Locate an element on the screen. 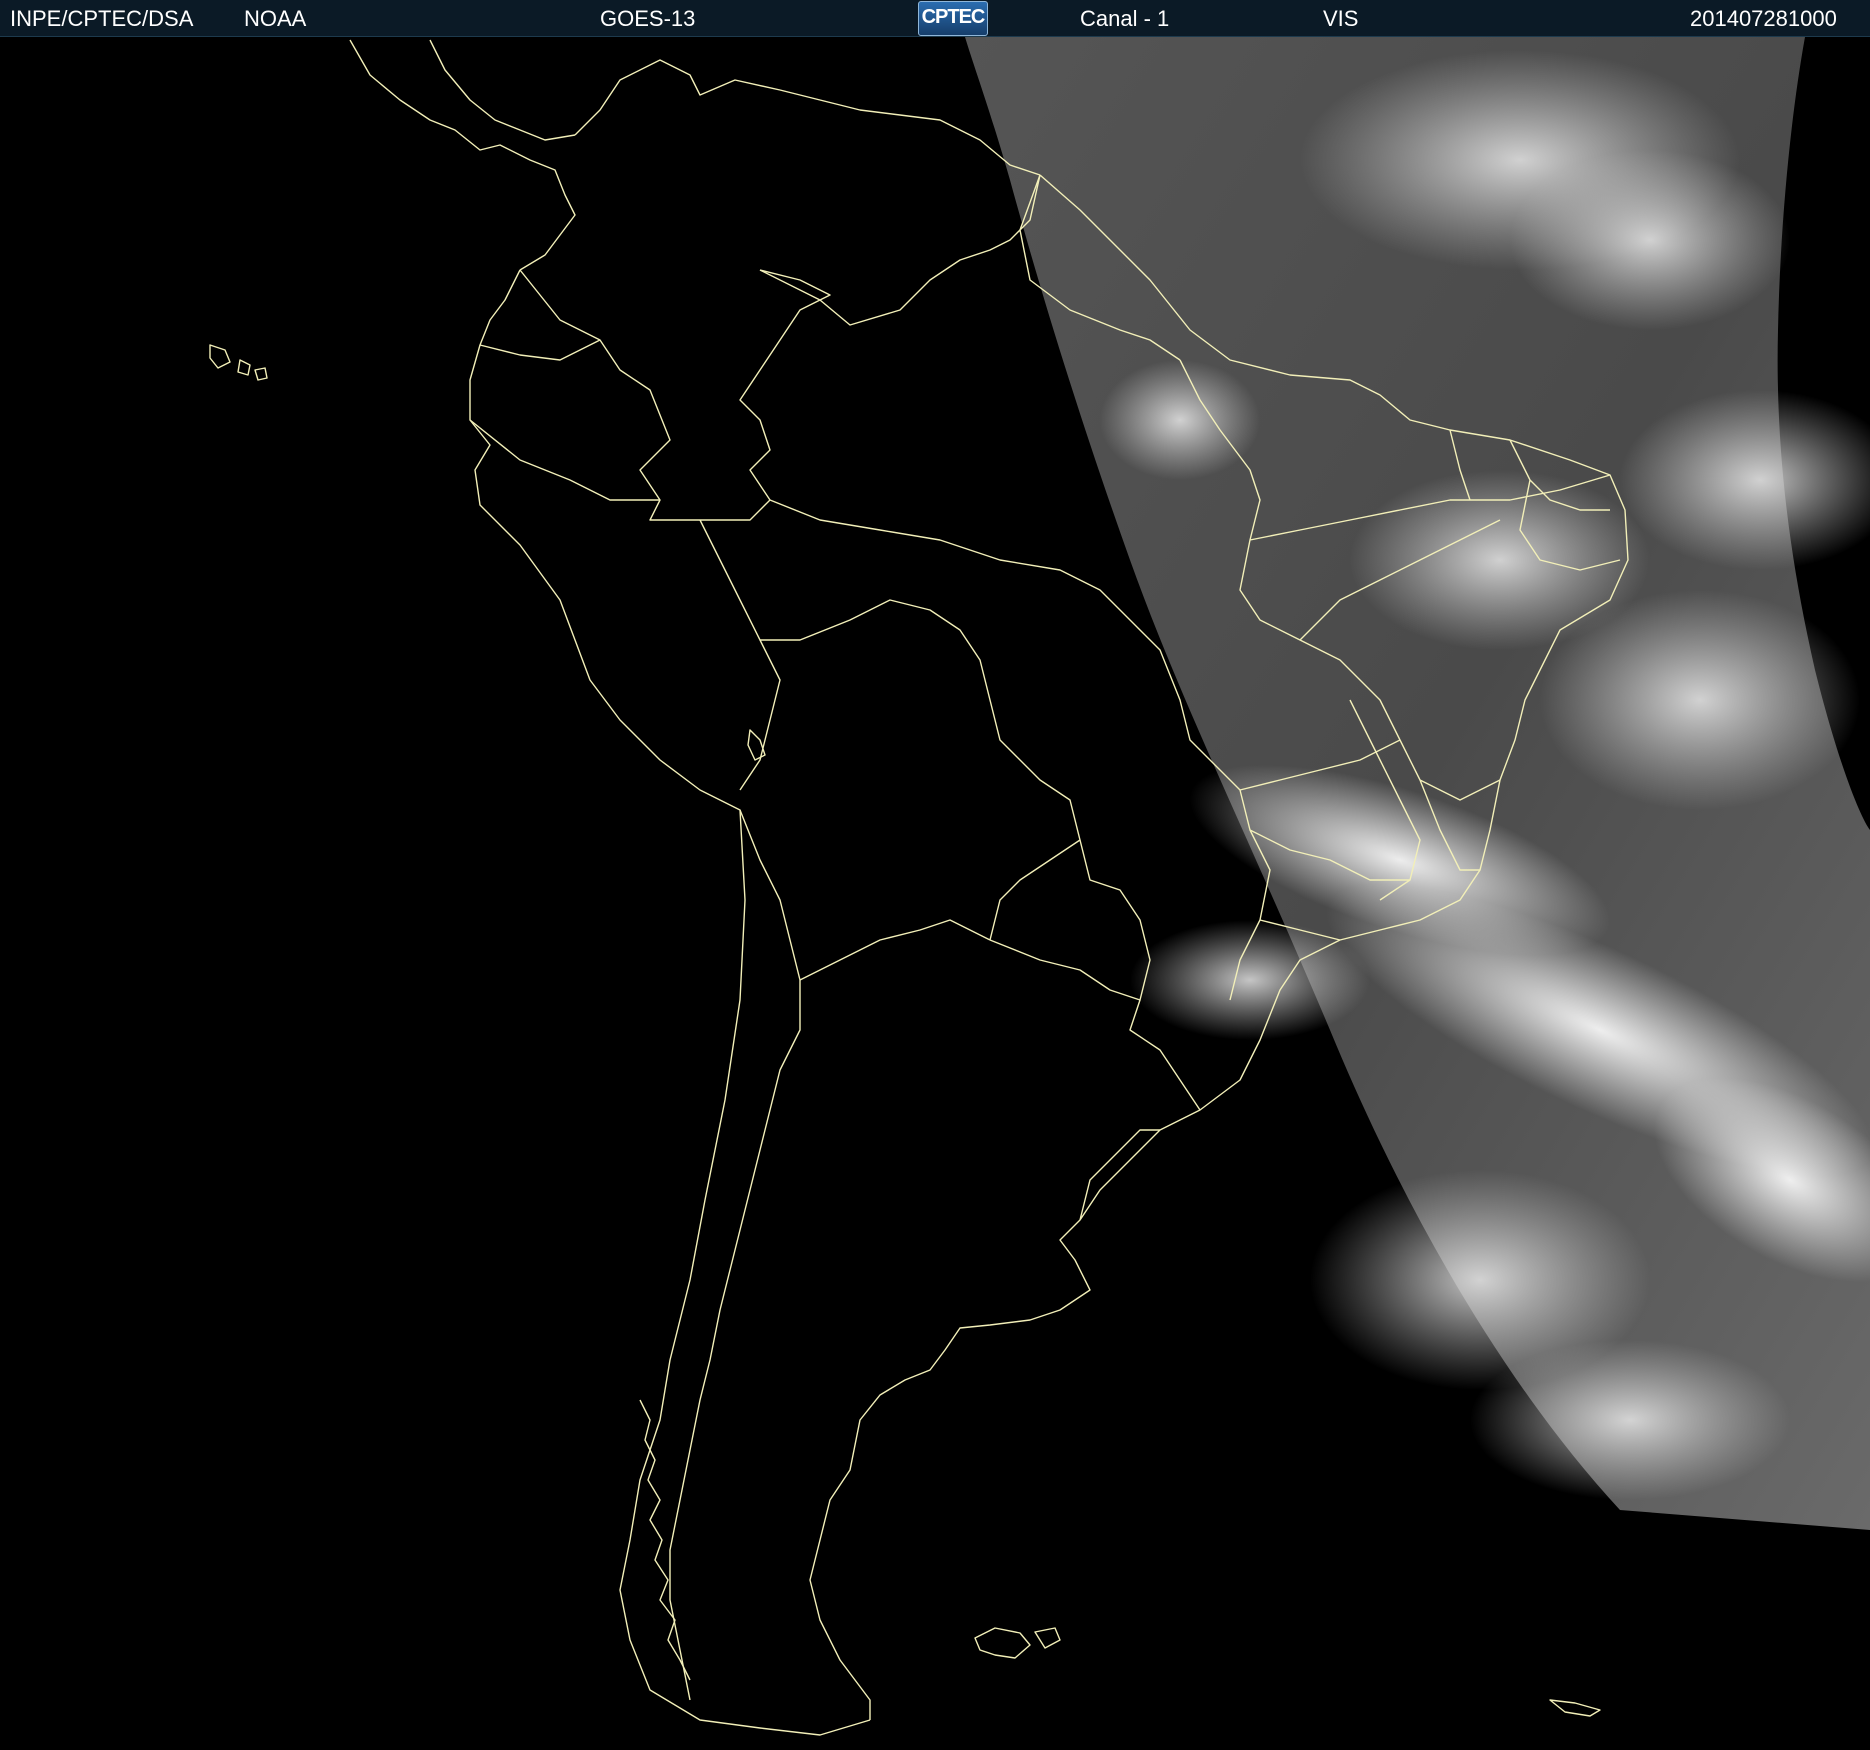 The image size is (1870, 1750). logo-text: CPTEC is located at coordinates (953, 17).